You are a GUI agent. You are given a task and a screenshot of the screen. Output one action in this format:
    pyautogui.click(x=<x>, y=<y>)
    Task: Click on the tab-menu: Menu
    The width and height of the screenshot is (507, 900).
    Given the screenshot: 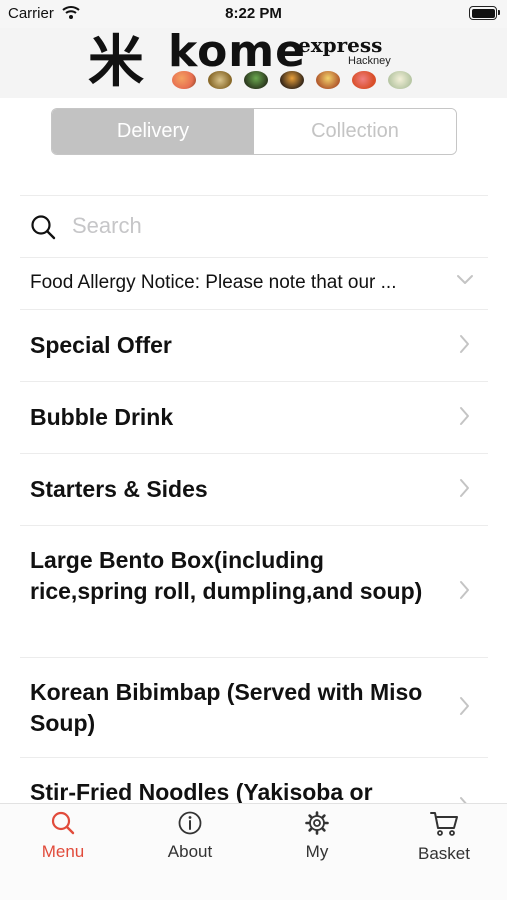 What is the action you would take?
    pyautogui.click(x=63, y=836)
    